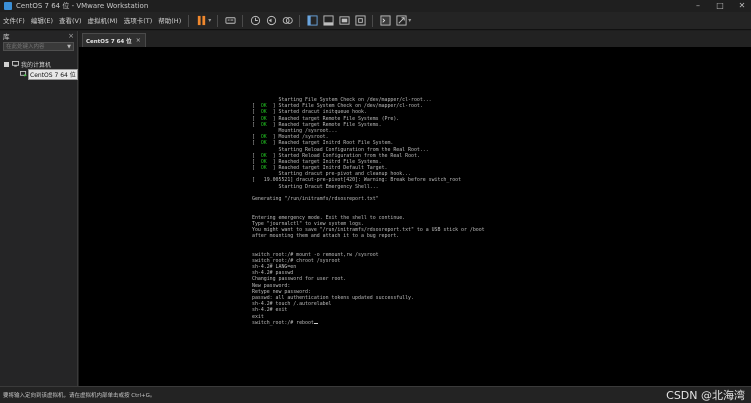  I want to click on revert-snapshot-icon, so click(271, 21).